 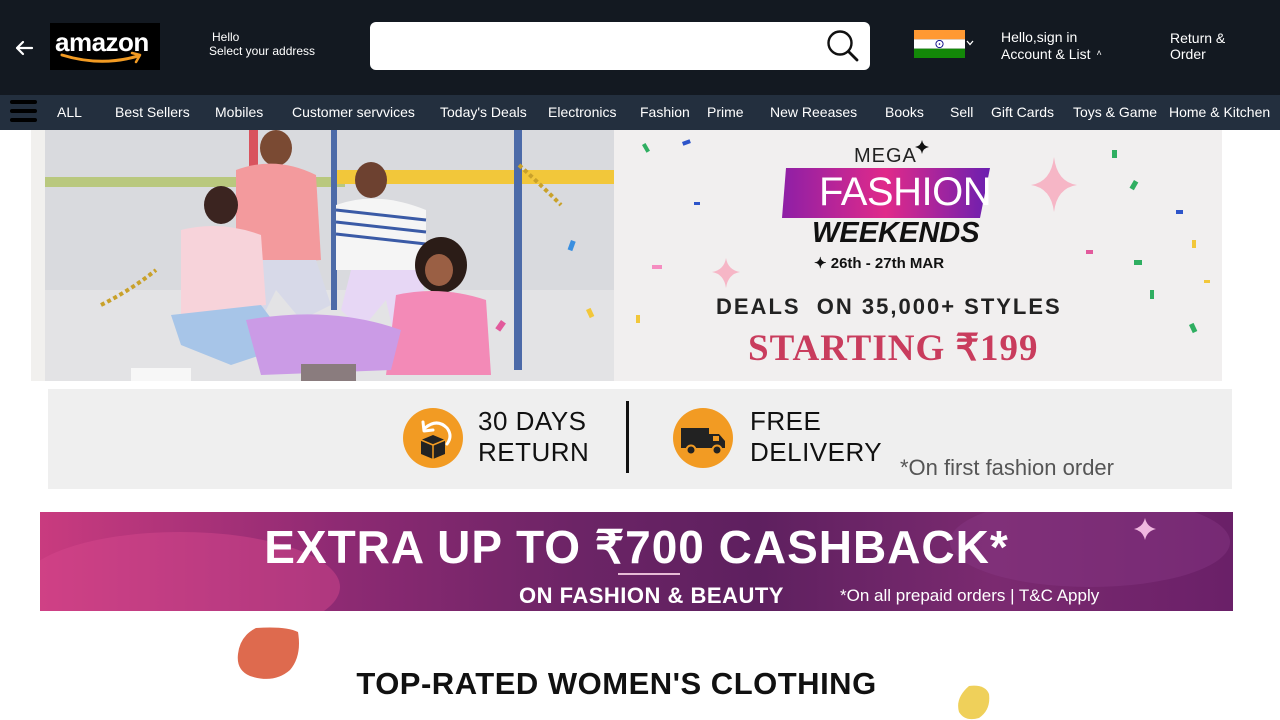 I want to click on cashback-terms: *On all prepaid orders | T&C Apply, so click(x=970, y=595).